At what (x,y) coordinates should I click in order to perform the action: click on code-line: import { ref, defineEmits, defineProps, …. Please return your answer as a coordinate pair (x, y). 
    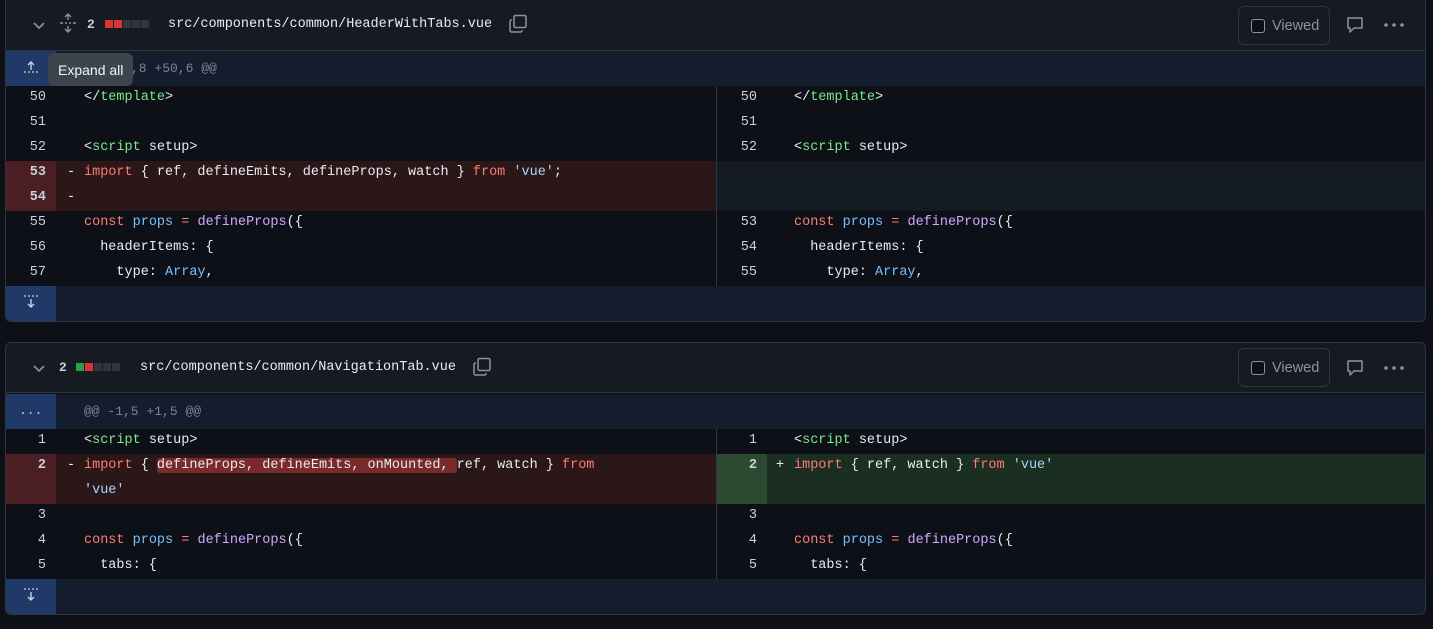
    Looking at the image, I should click on (323, 172).